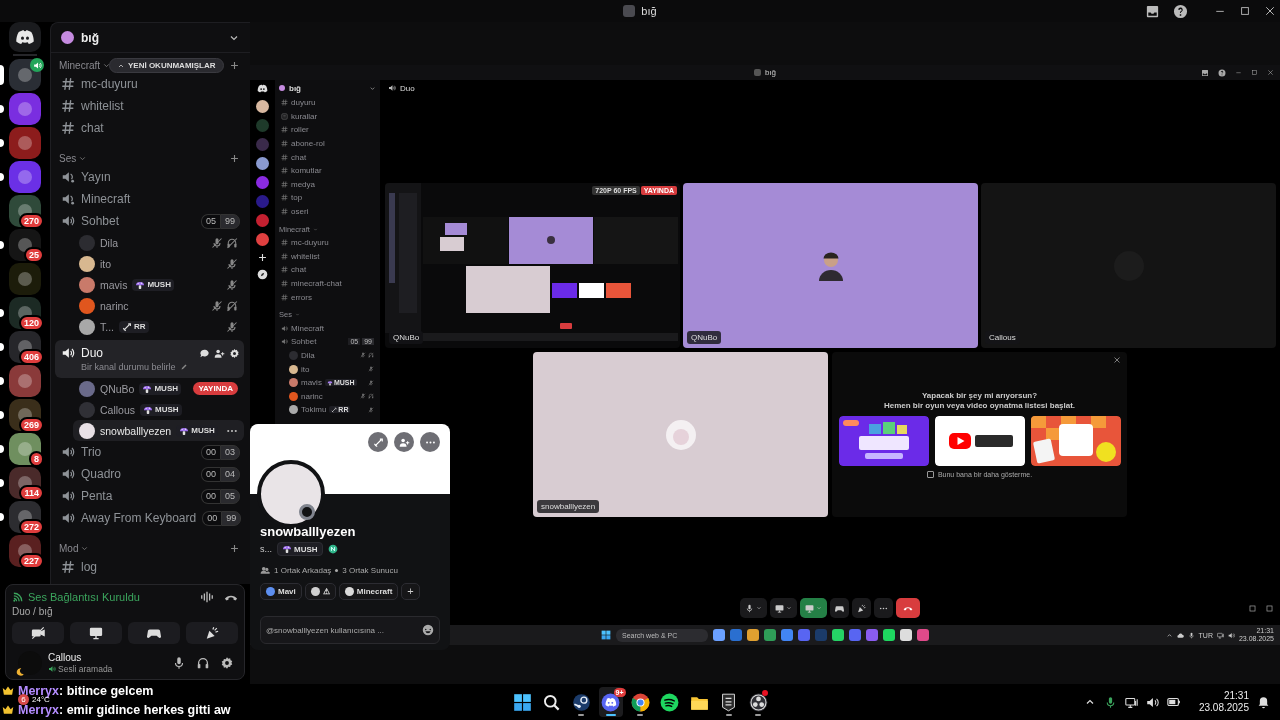  I want to click on channel-status: Bir kanal durumu belirle, so click(128, 367).